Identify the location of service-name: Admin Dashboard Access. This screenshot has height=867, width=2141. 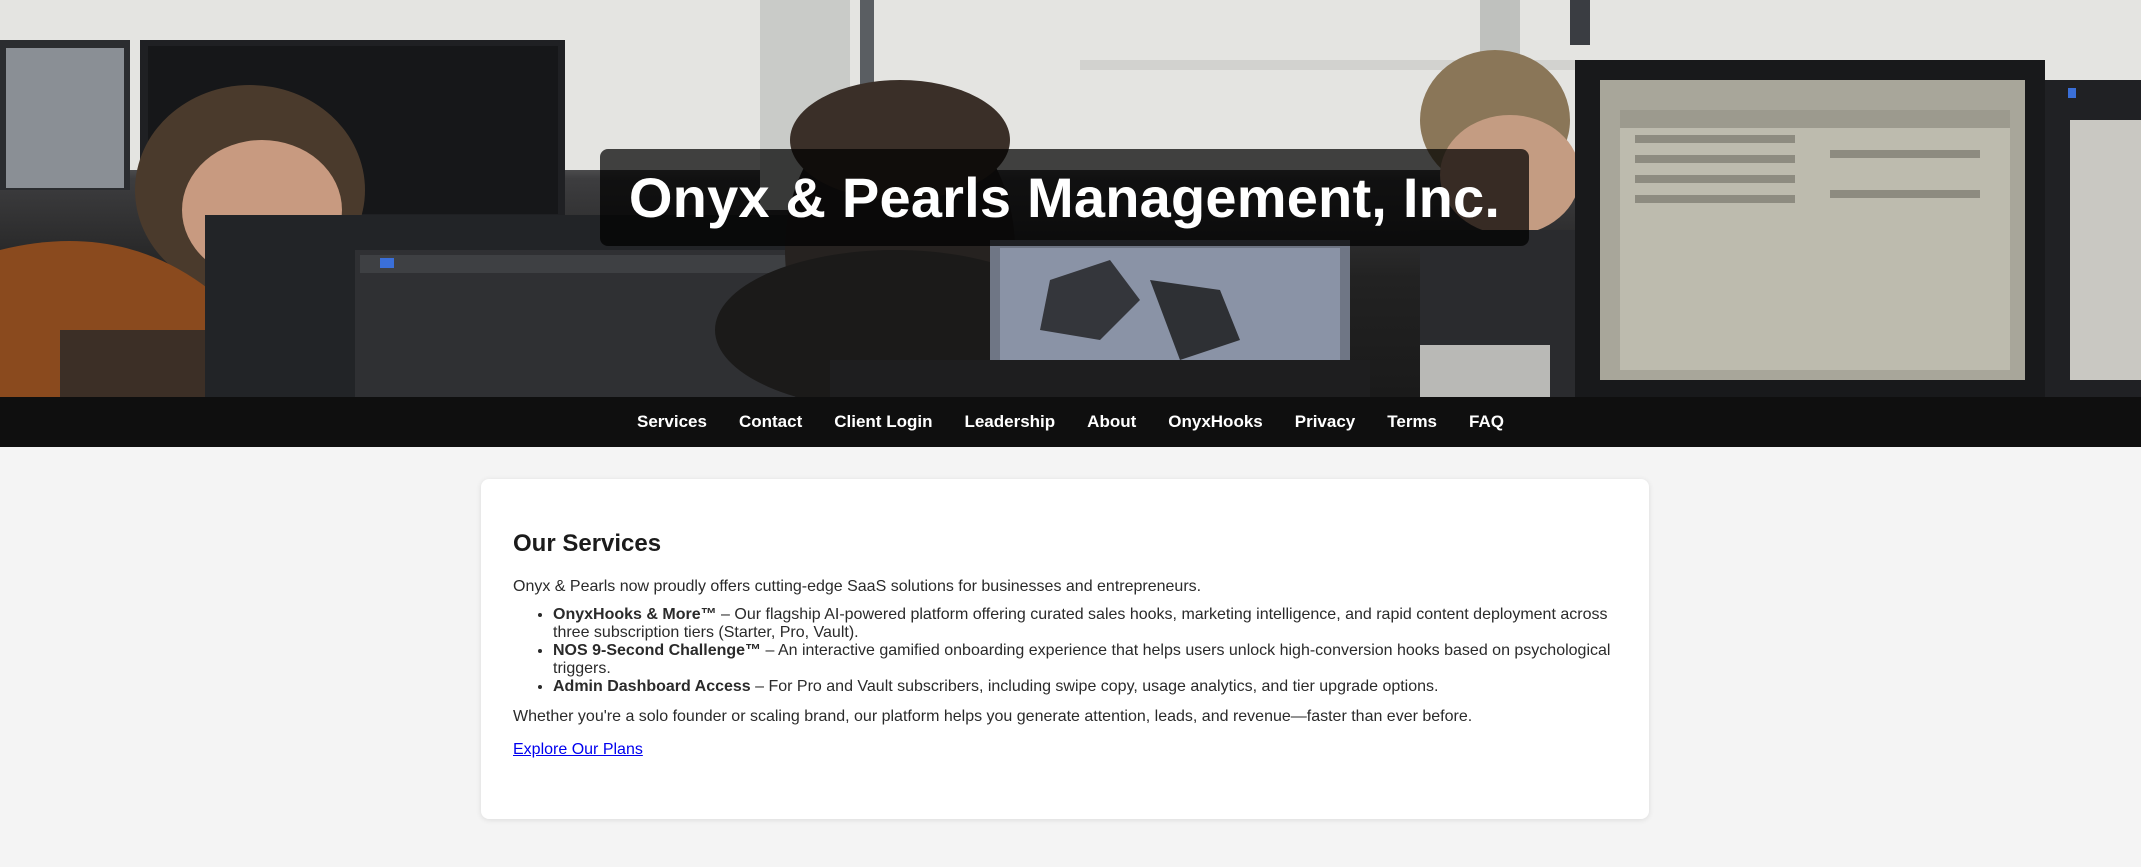
(652, 687).